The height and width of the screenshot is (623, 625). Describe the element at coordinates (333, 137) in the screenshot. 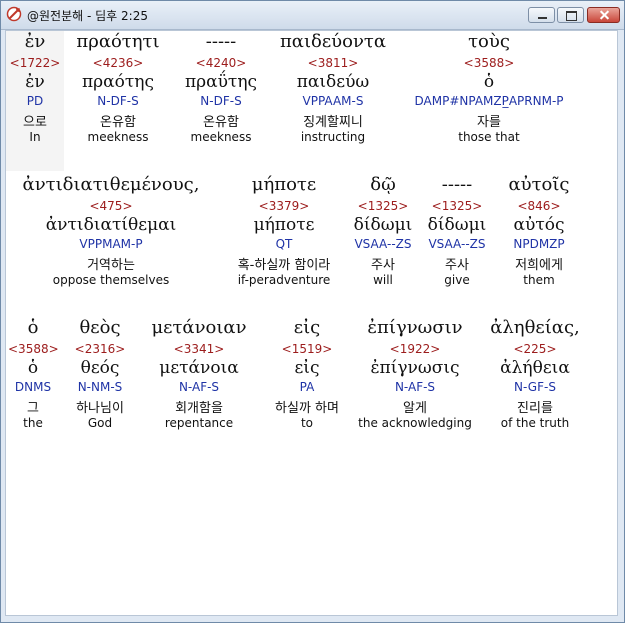

I see `english-gloss: instructing` at that location.